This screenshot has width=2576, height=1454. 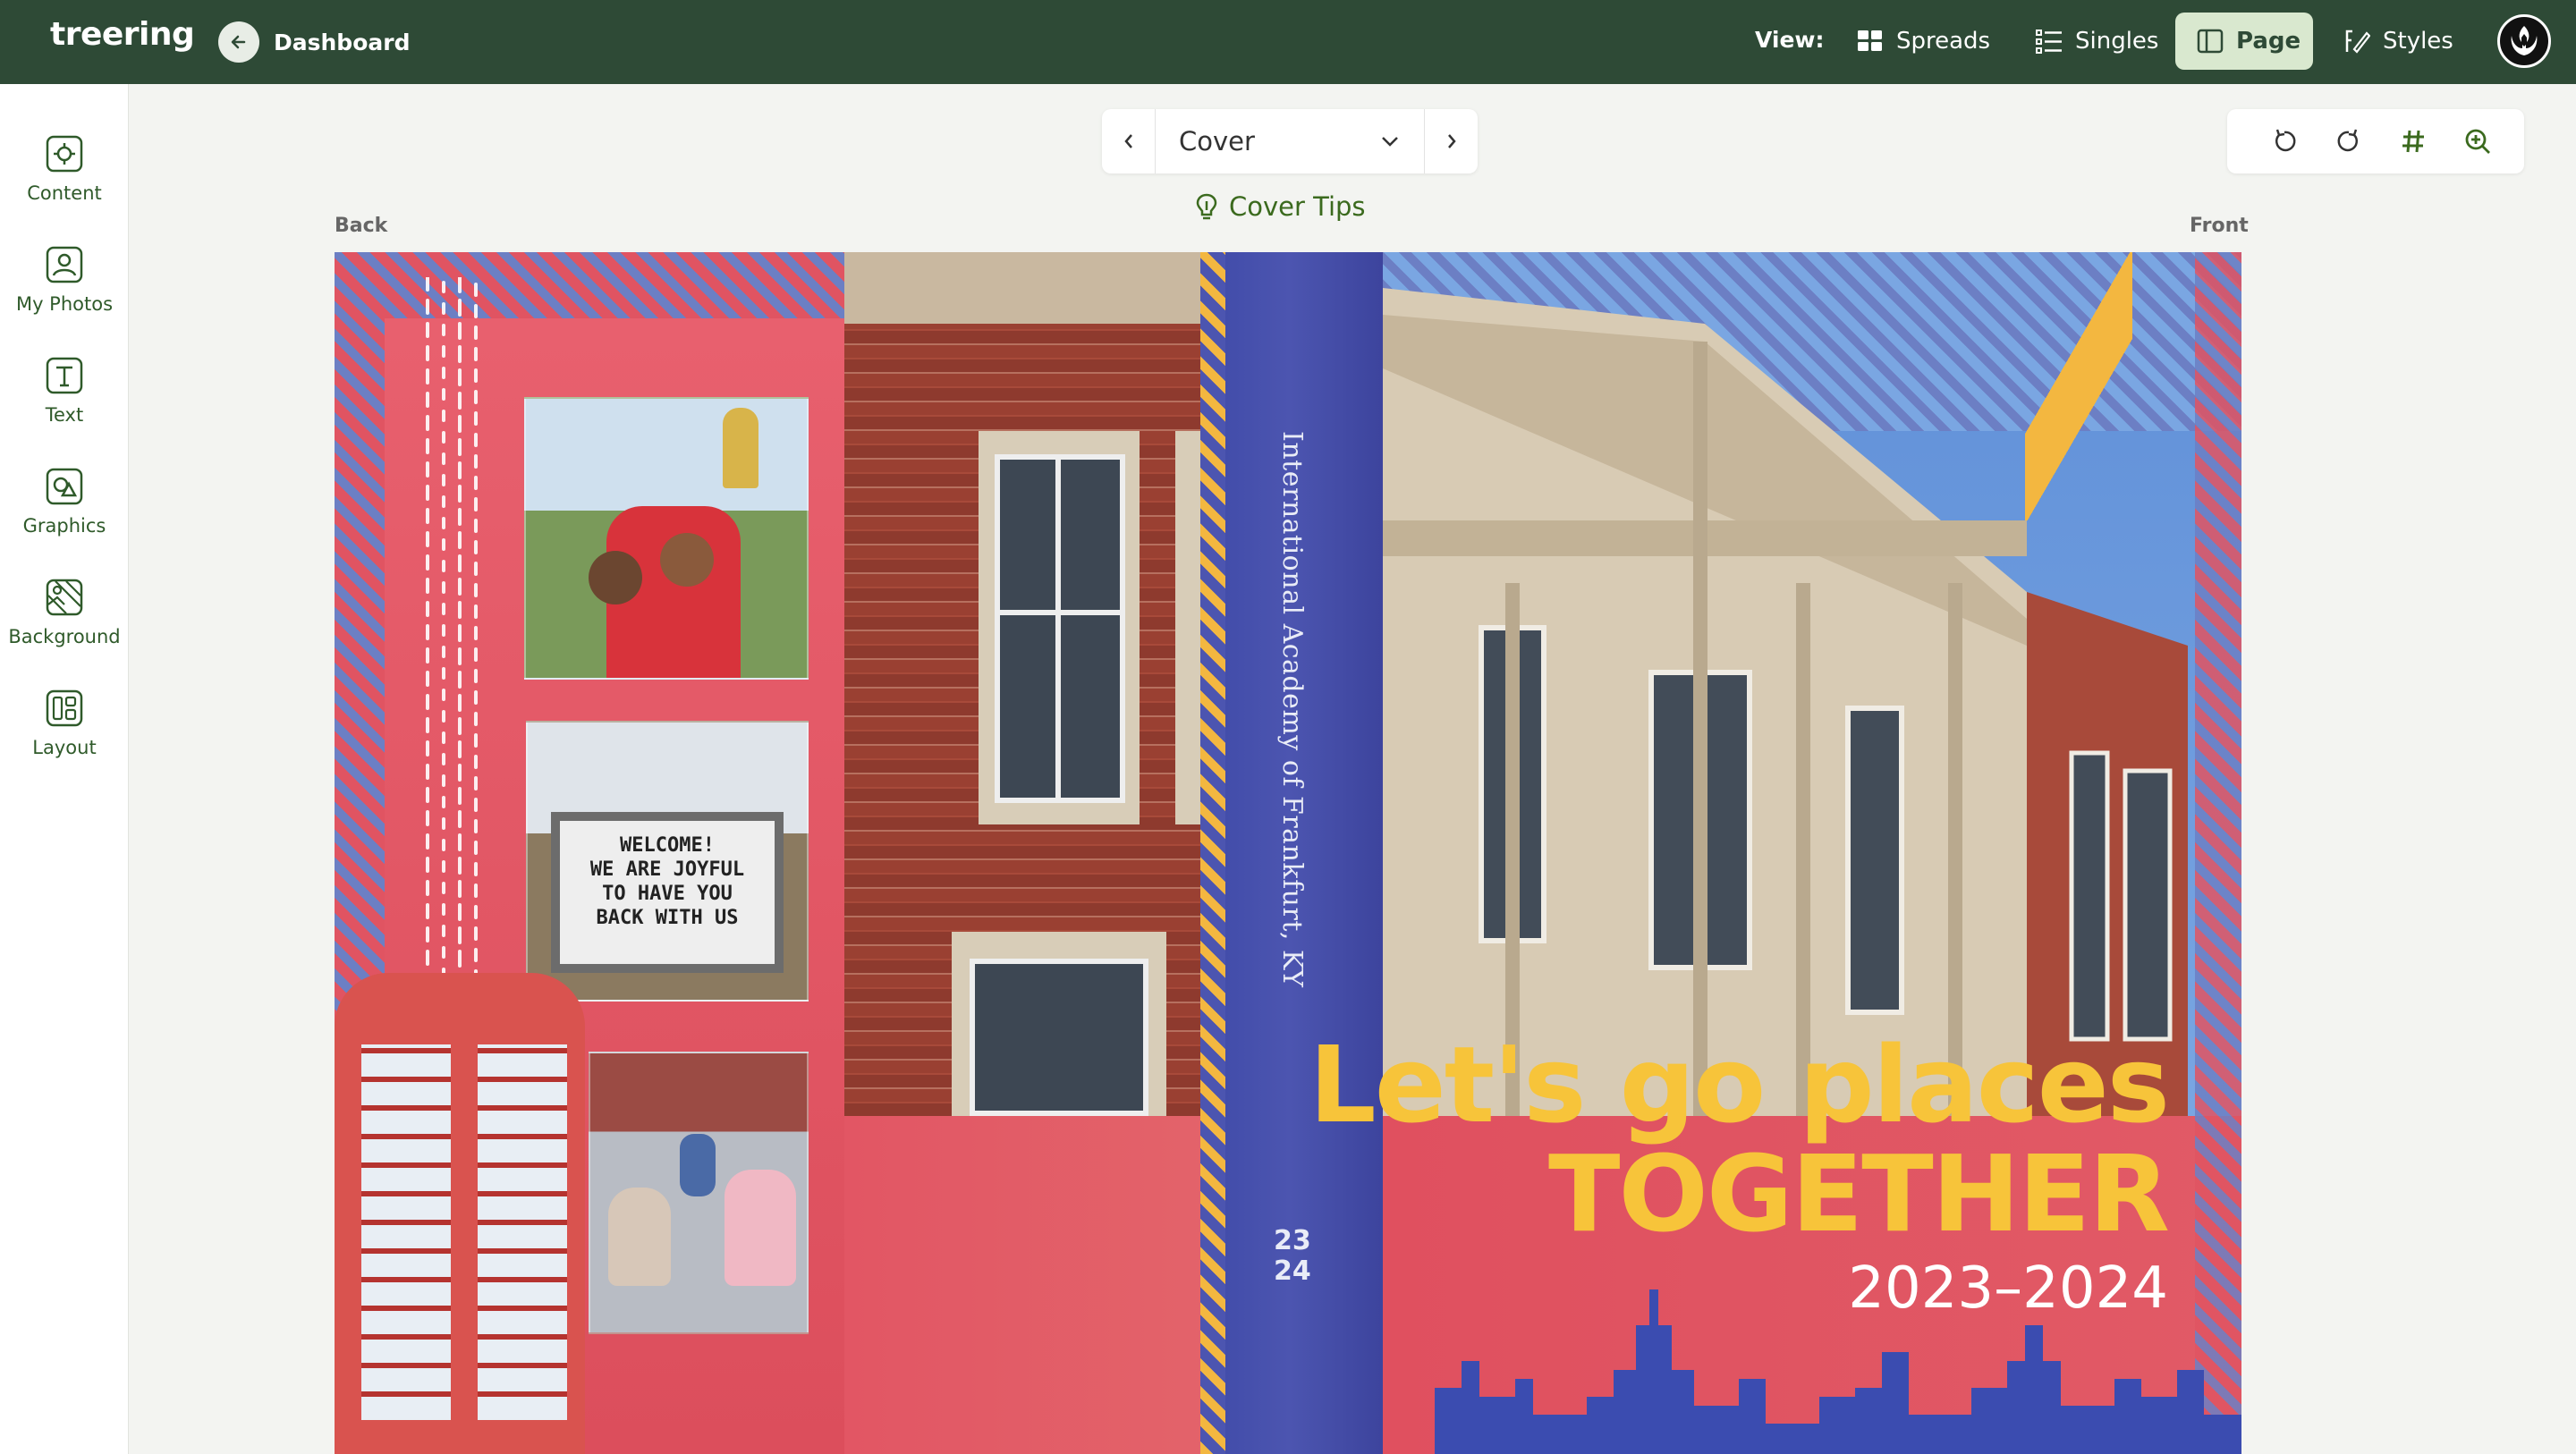 What do you see at coordinates (64, 154) in the screenshot?
I see `content-icon` at bounding box center [64, 154].